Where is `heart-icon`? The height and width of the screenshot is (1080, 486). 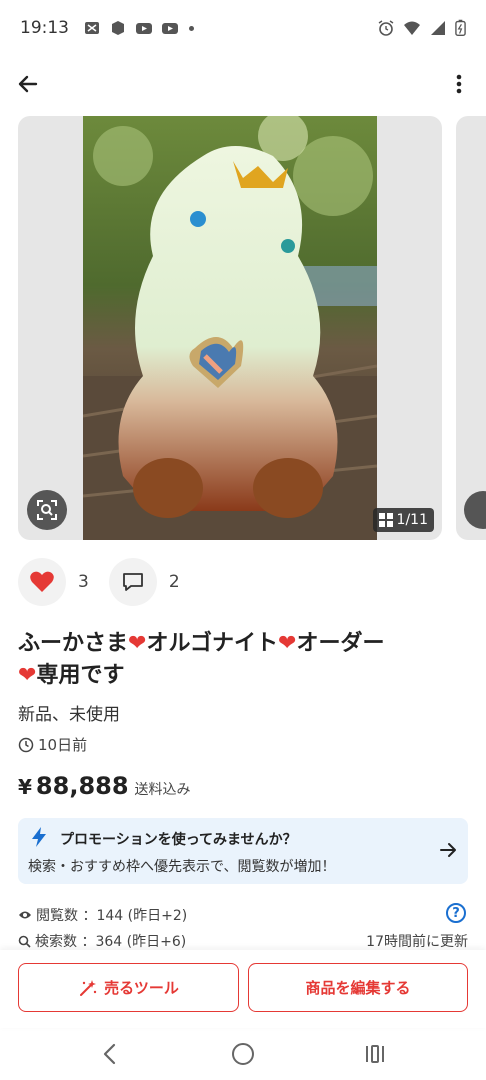
heart-icon is located at coordinates (42, 581).